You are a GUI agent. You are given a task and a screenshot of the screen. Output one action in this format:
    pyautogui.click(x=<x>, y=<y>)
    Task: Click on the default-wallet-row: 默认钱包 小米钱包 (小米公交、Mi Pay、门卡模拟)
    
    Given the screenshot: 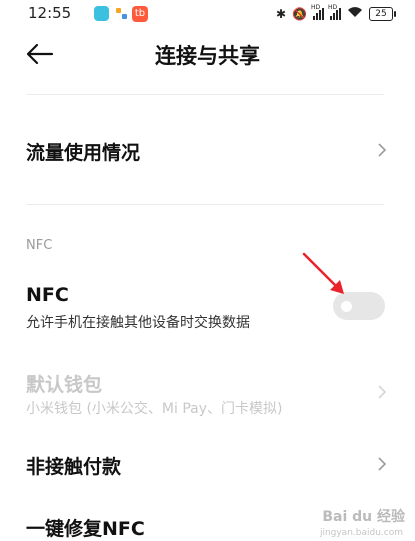 What is the action you would take?
    pyautogui.click(x=207, y=397)
    